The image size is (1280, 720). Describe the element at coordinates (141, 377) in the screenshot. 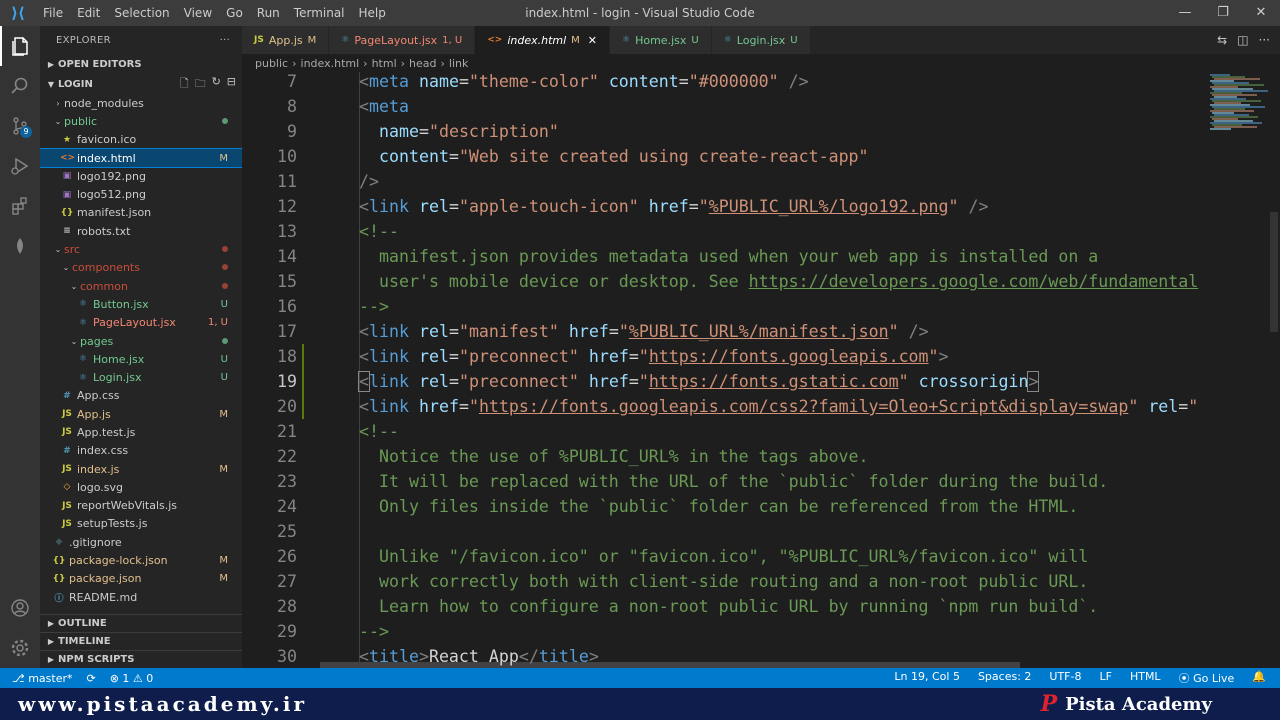

I see `tree-file: ⚛ Login.jsx U` at that location.